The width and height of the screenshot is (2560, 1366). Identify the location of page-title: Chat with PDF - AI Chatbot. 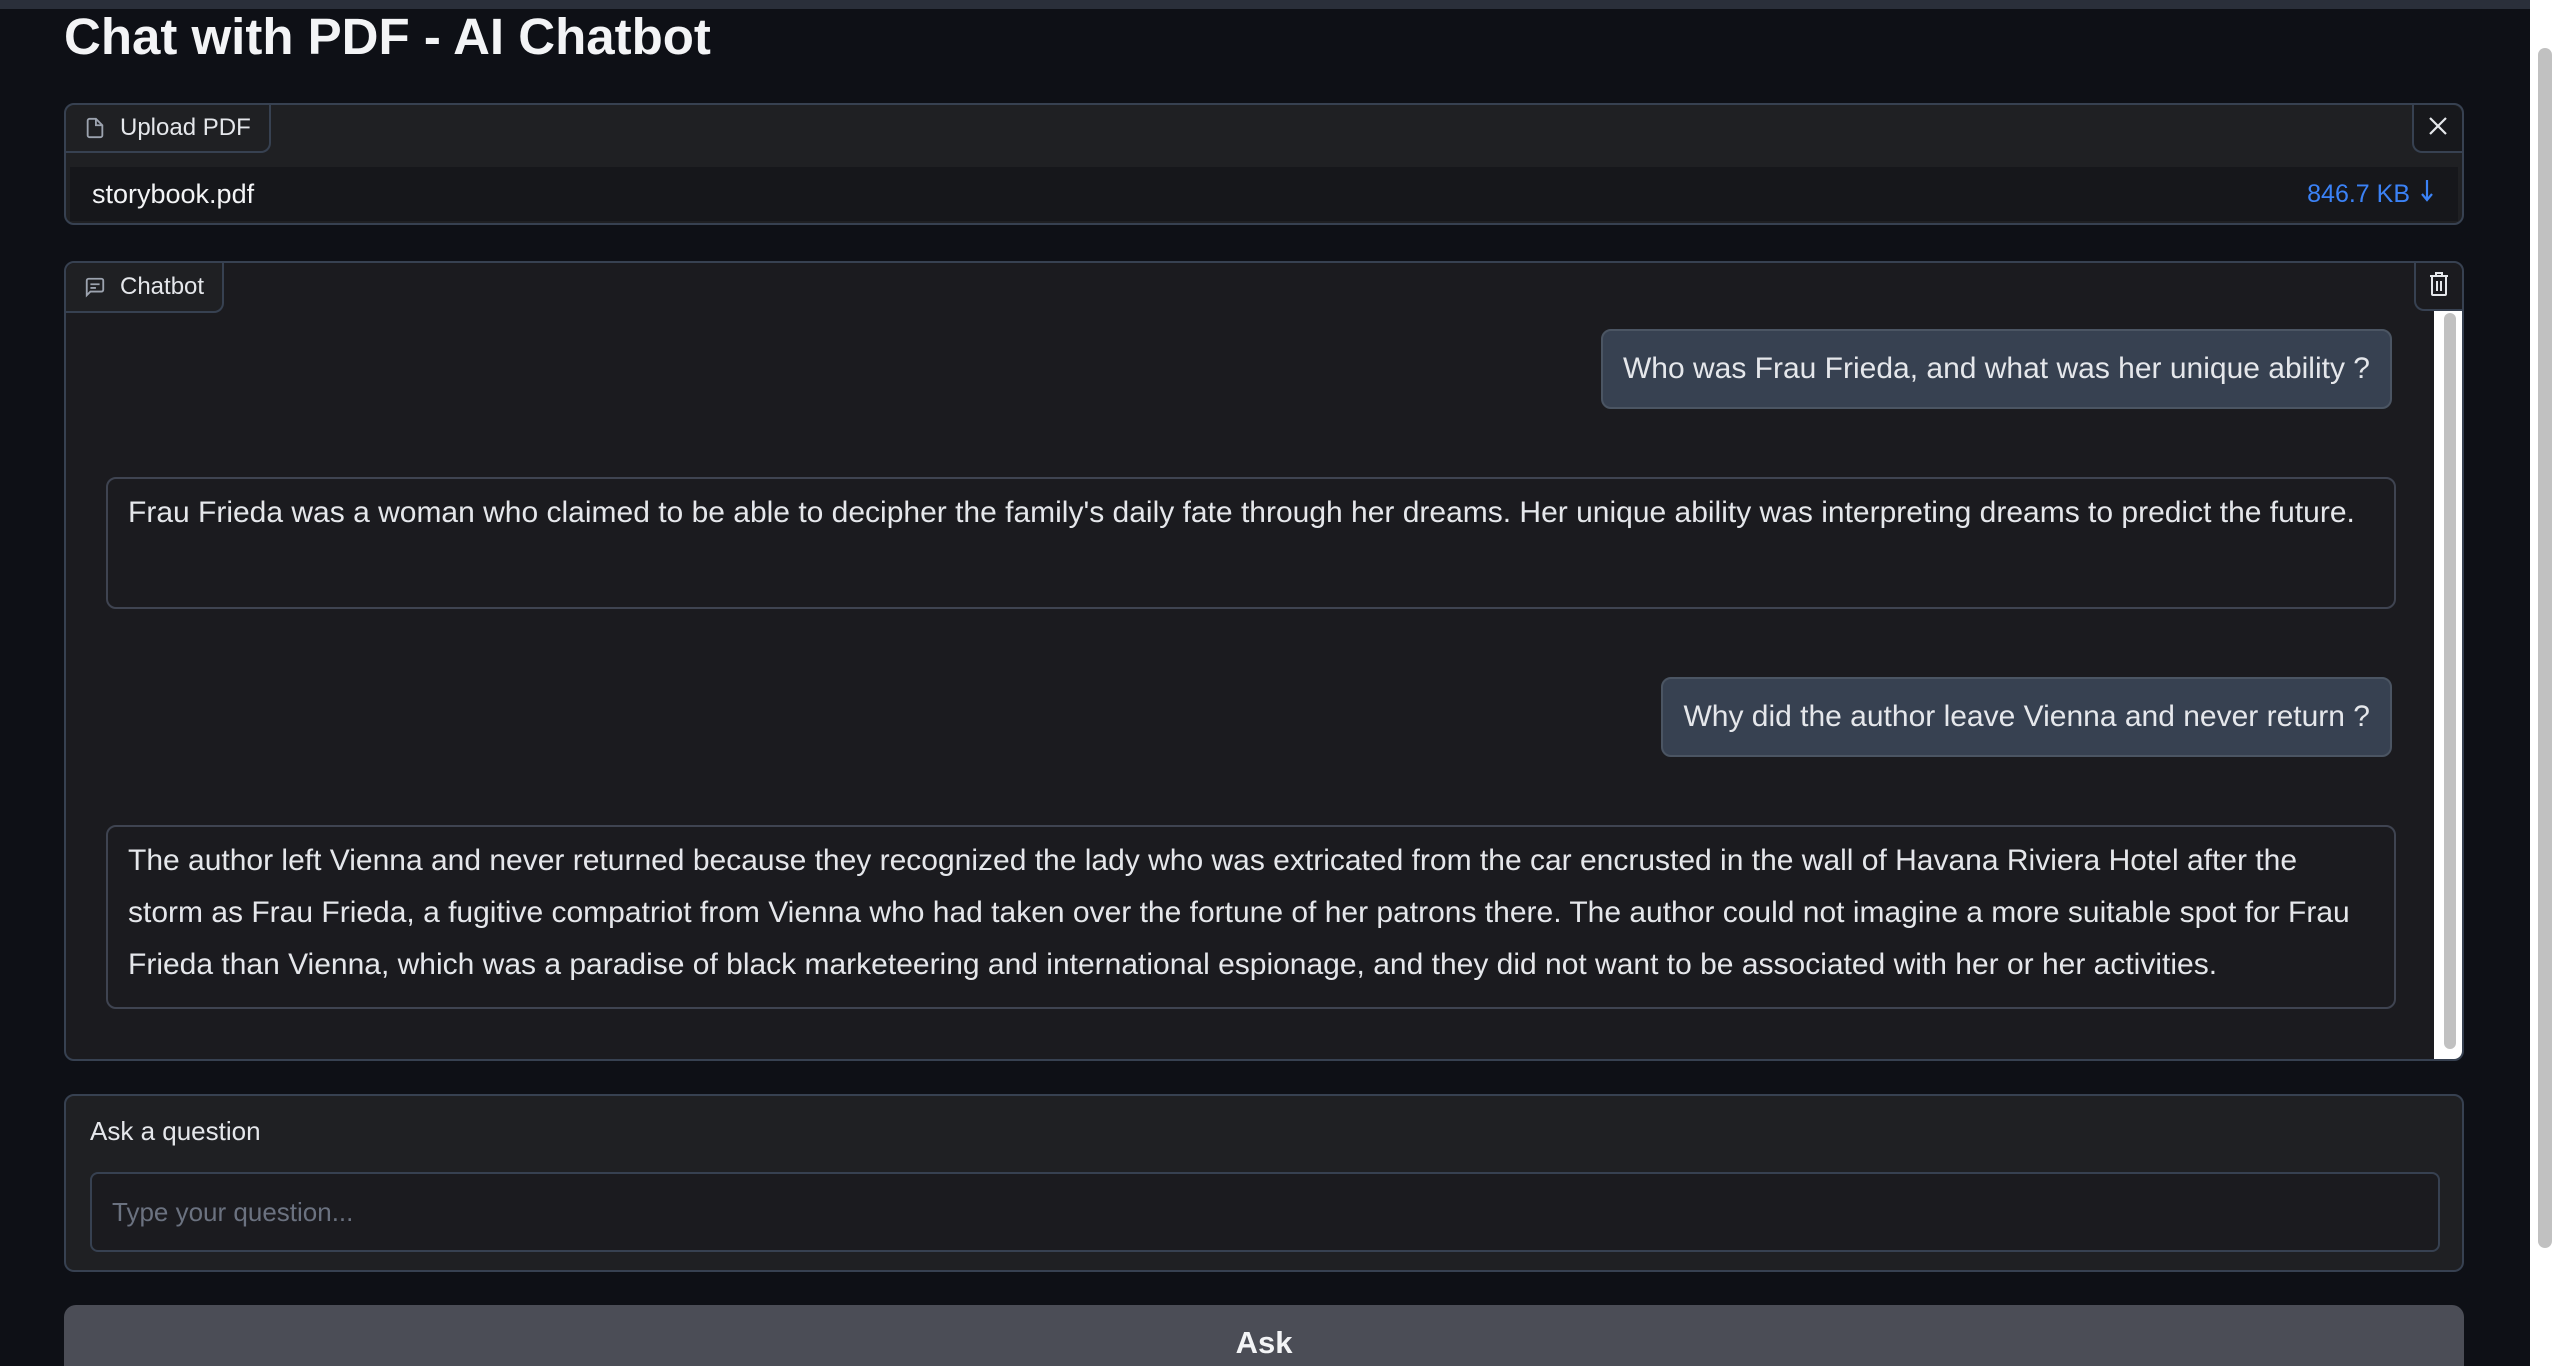
(387, 36).